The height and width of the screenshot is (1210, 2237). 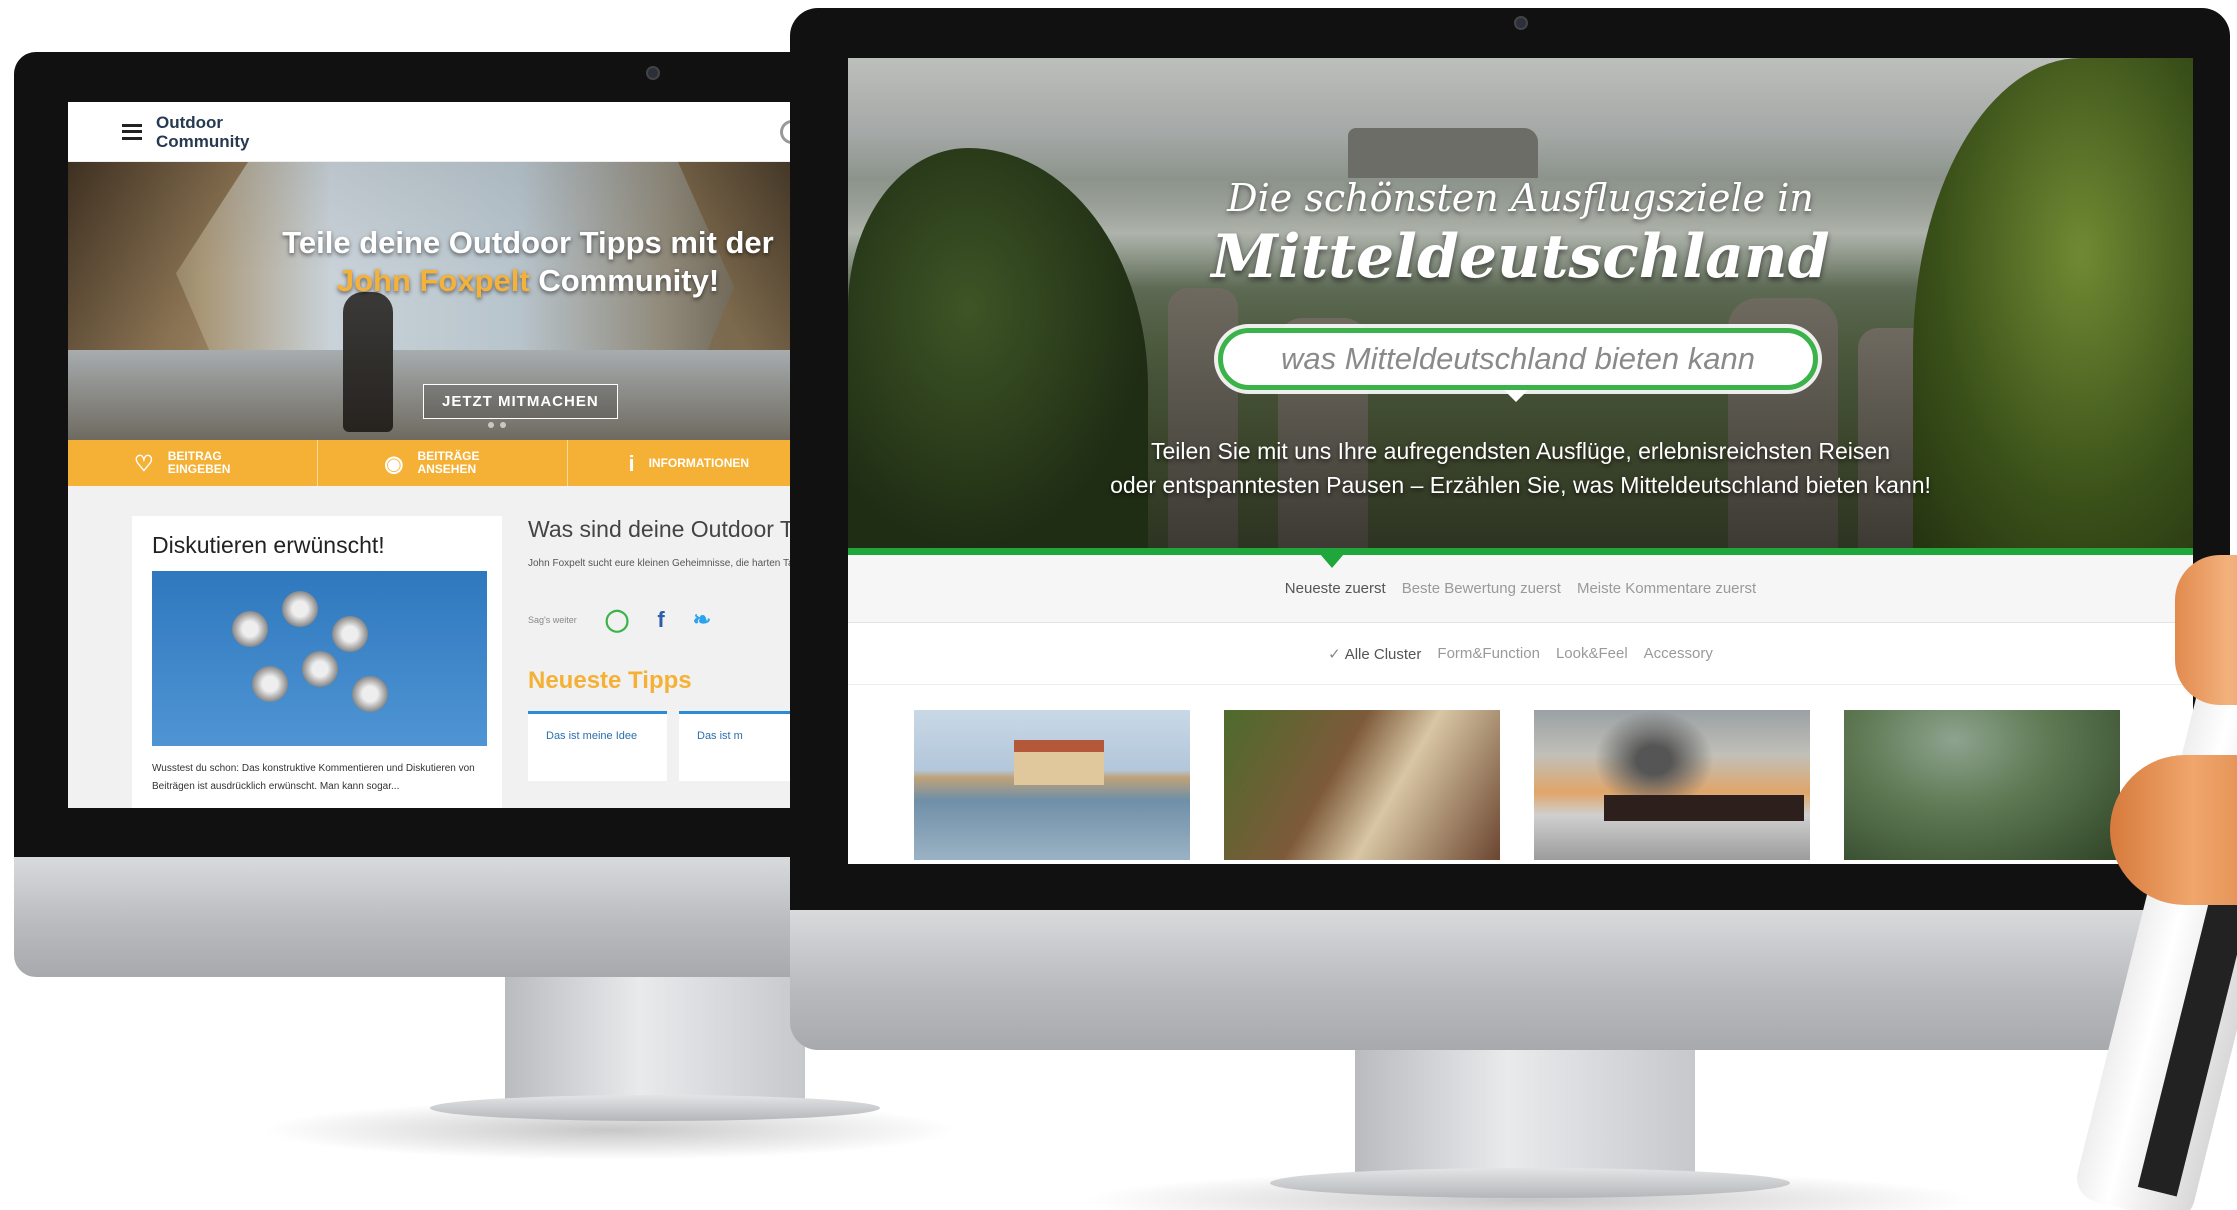 What do you see at coordinates (443, 132) in the screenshot?
I see `site-header: Outdoor Community` at bounding box center [443, 132].